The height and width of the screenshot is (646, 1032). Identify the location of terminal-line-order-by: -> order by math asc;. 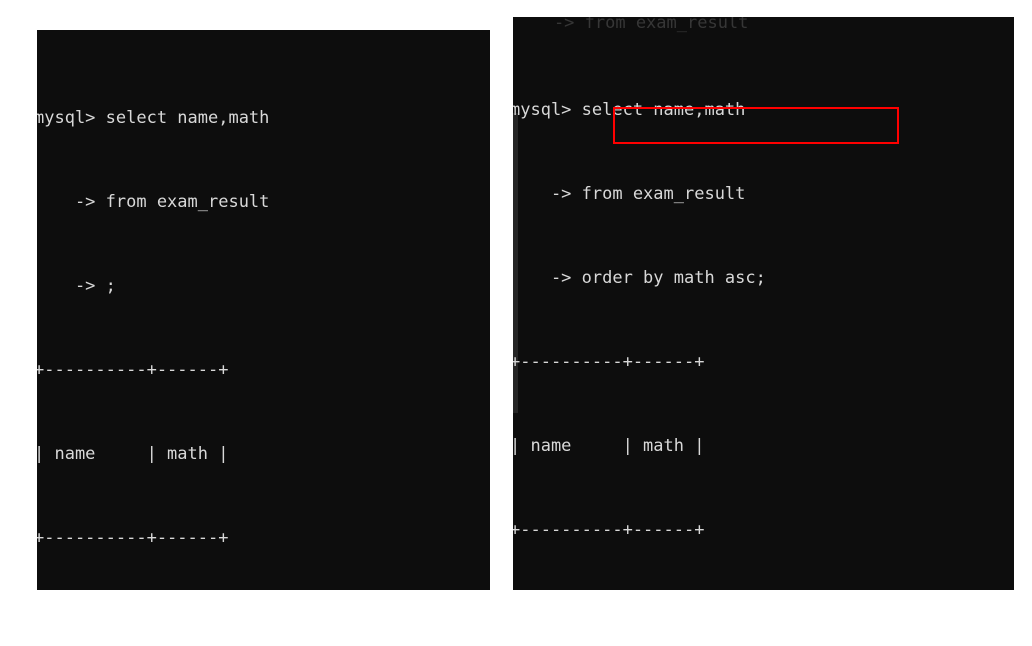
(639, 278).